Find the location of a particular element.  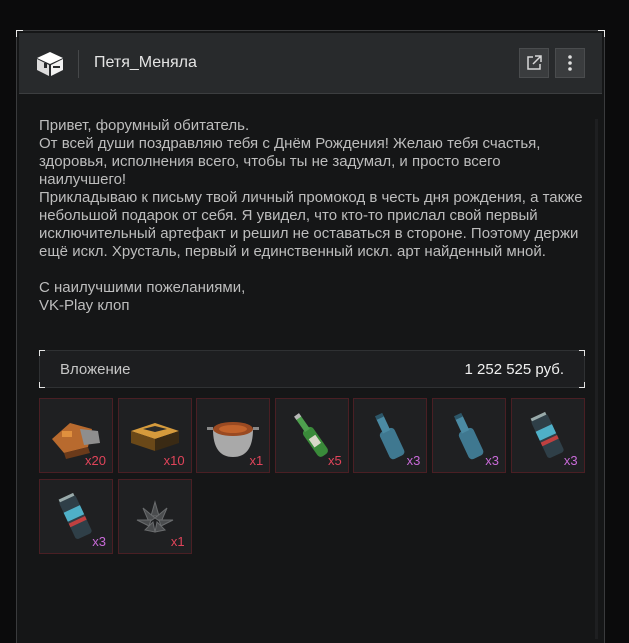

item-slot: x20 is located at coordinates (76, 435).